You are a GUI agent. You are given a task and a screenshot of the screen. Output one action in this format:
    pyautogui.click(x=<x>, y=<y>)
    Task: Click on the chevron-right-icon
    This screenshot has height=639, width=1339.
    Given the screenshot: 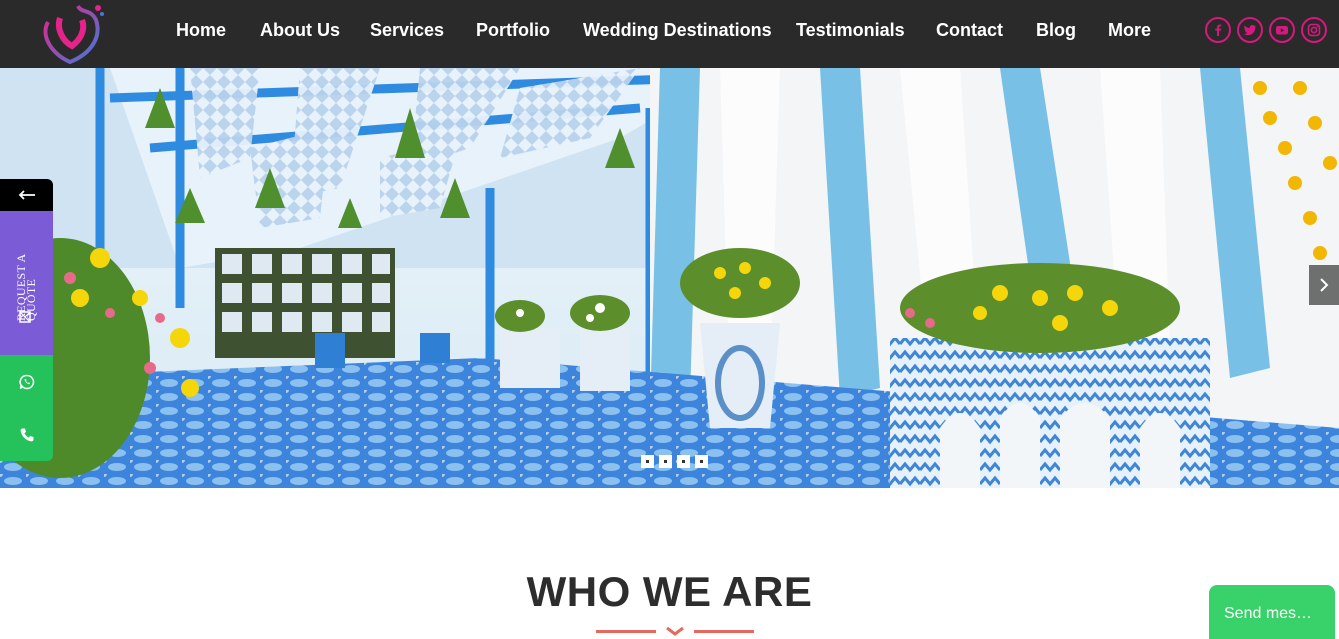 What is the action you would take?
    pyautogui.click(x=1324, y=285)
    